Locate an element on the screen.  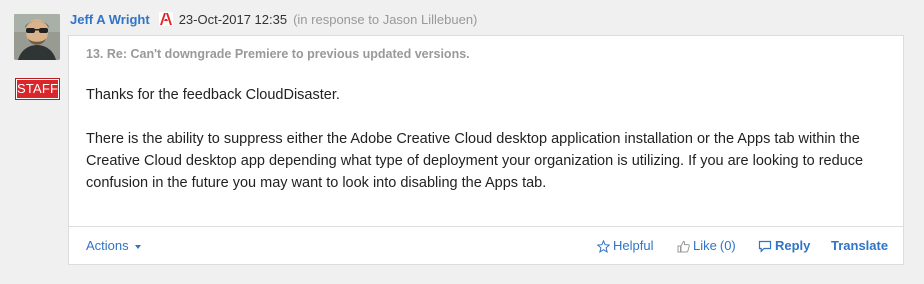
chevron-down-icon is located at coordinates (137, 247).